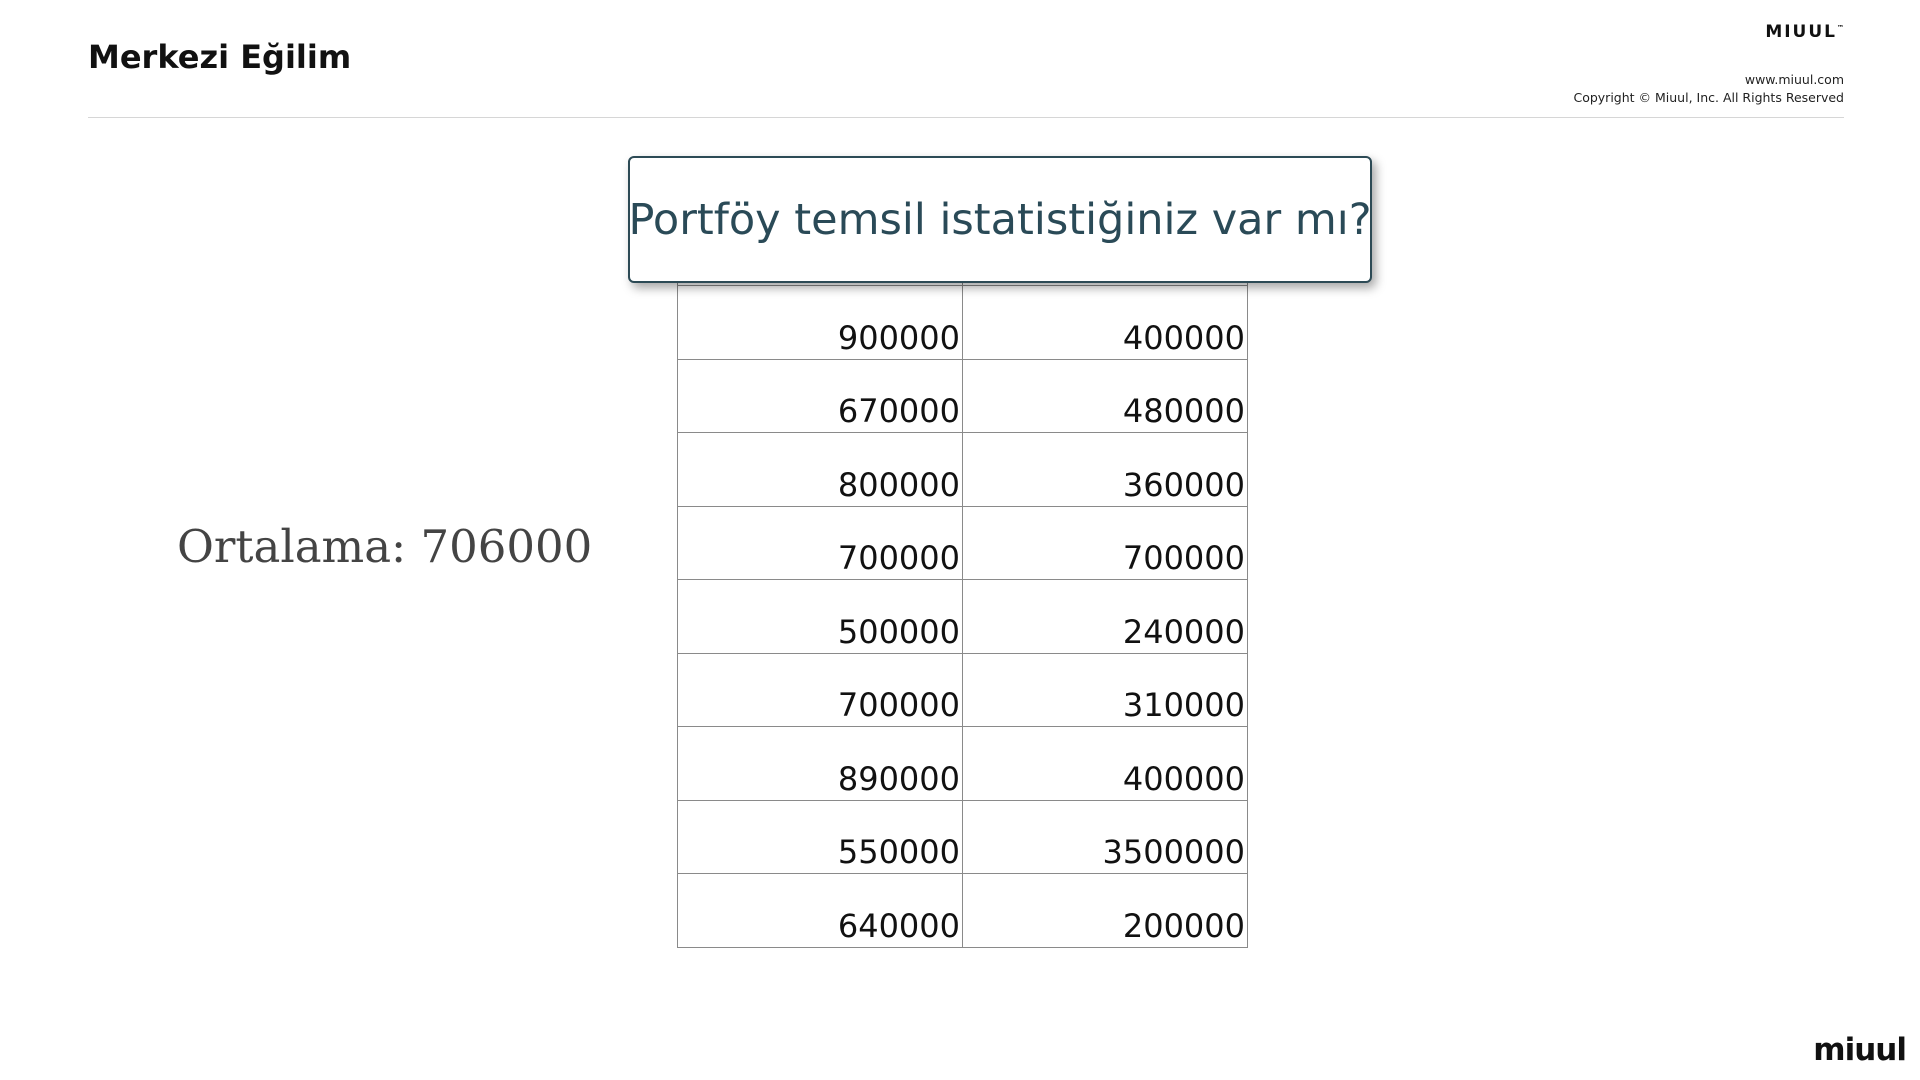 This screenshot has height=1080, width=1920. Describe the element at coordinates (220, 57) in the screenshot. I see `slide-title: Merkezi Eğilim` at that location.